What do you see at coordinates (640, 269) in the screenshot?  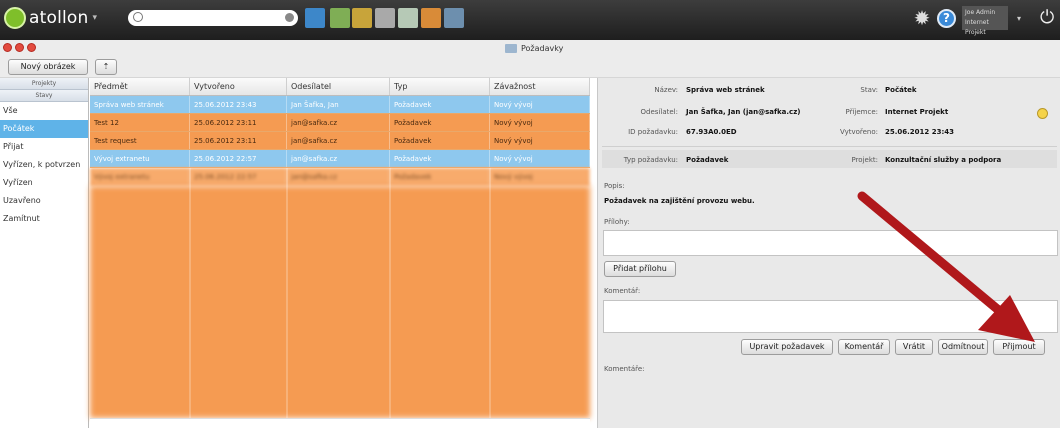 I see `add-attachment-button: Přidat přílohu` at bounding box center [640, 269].